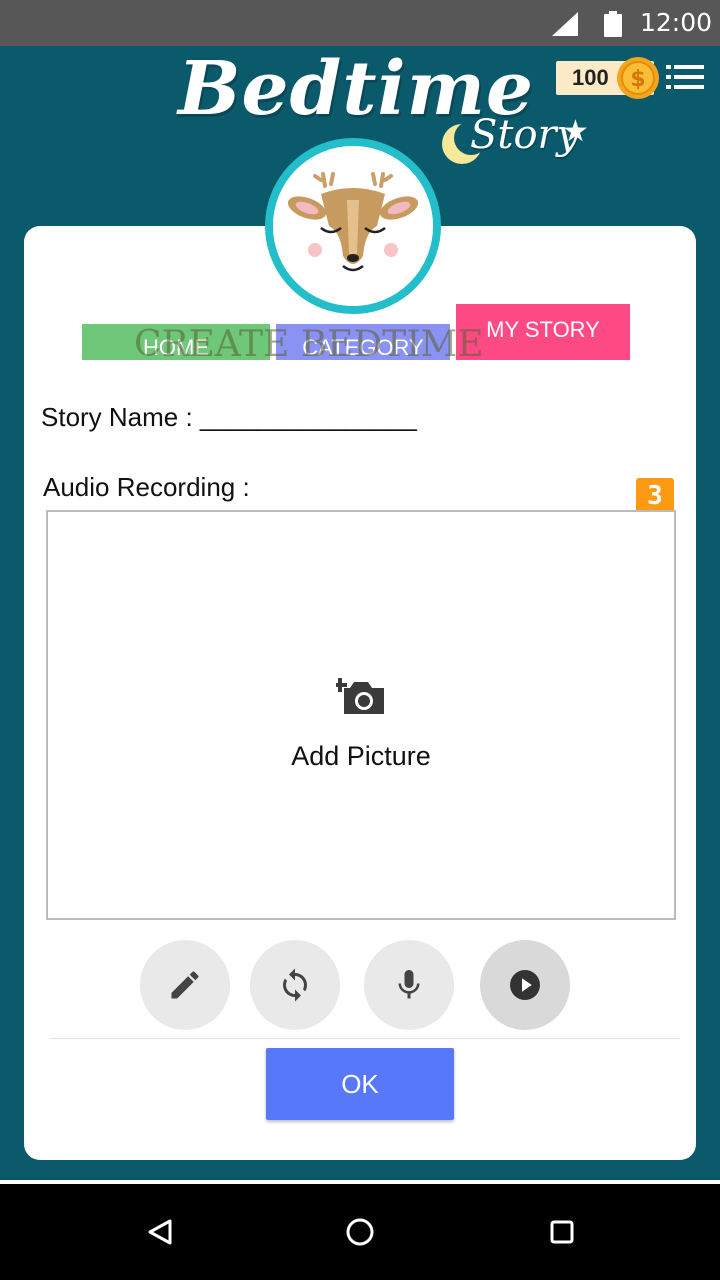 This screenshot has width=720, height=1280. I want to click on signal-icon, so click(565, 24).